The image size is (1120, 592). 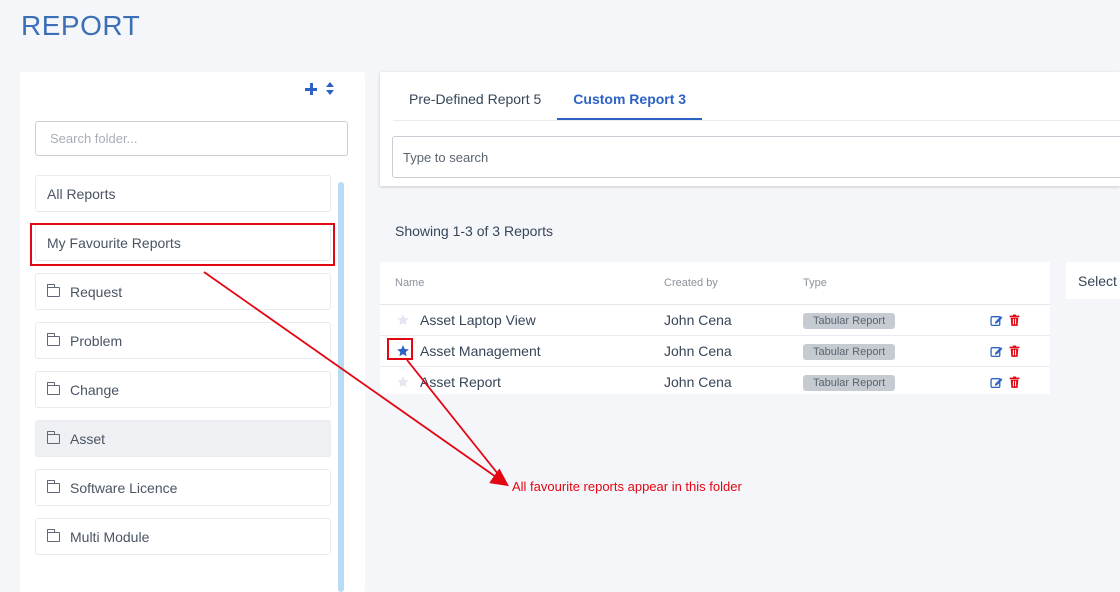 What do you see at coordinates (183, 438) in the screenshot?
I see `folder-item-asset: Asset` at bounding box center [183, 438].